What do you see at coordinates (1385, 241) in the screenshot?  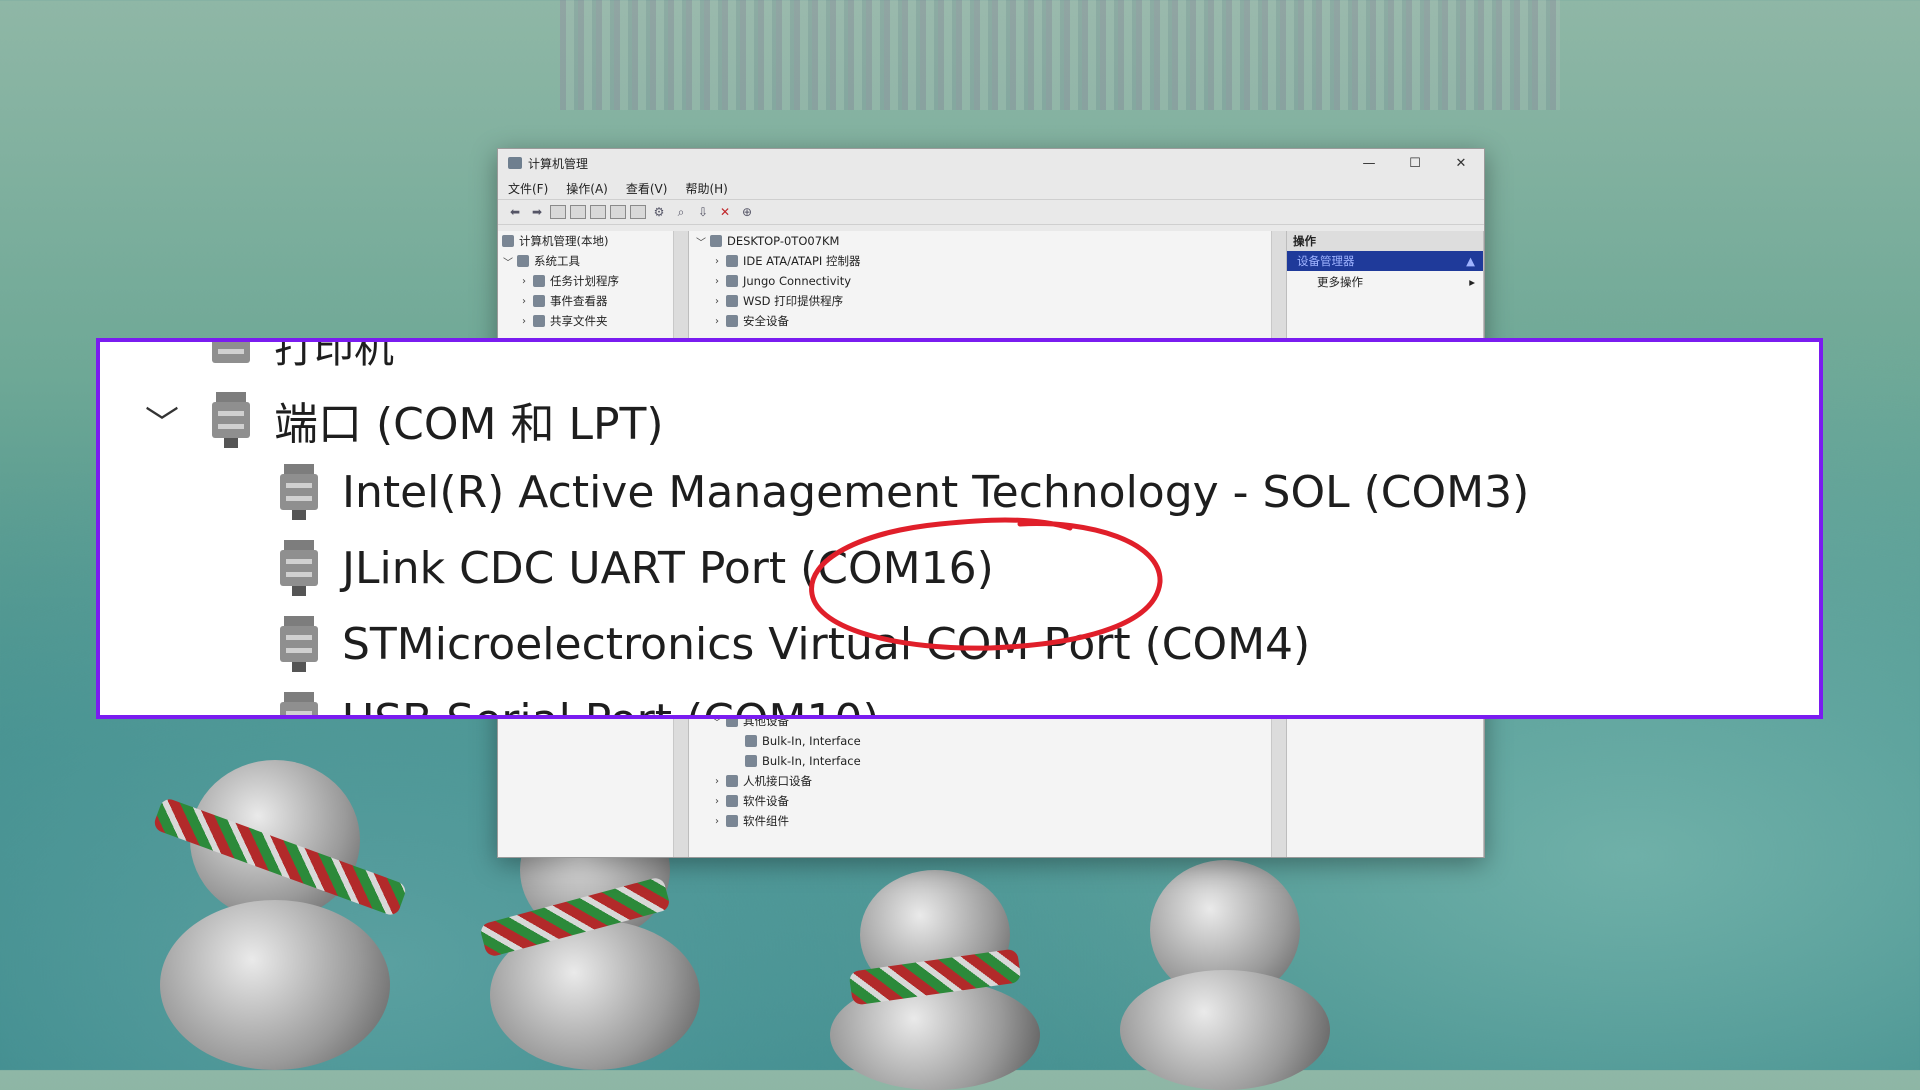 I see `actions-header: 操作` at bounding box center [1385, 241].